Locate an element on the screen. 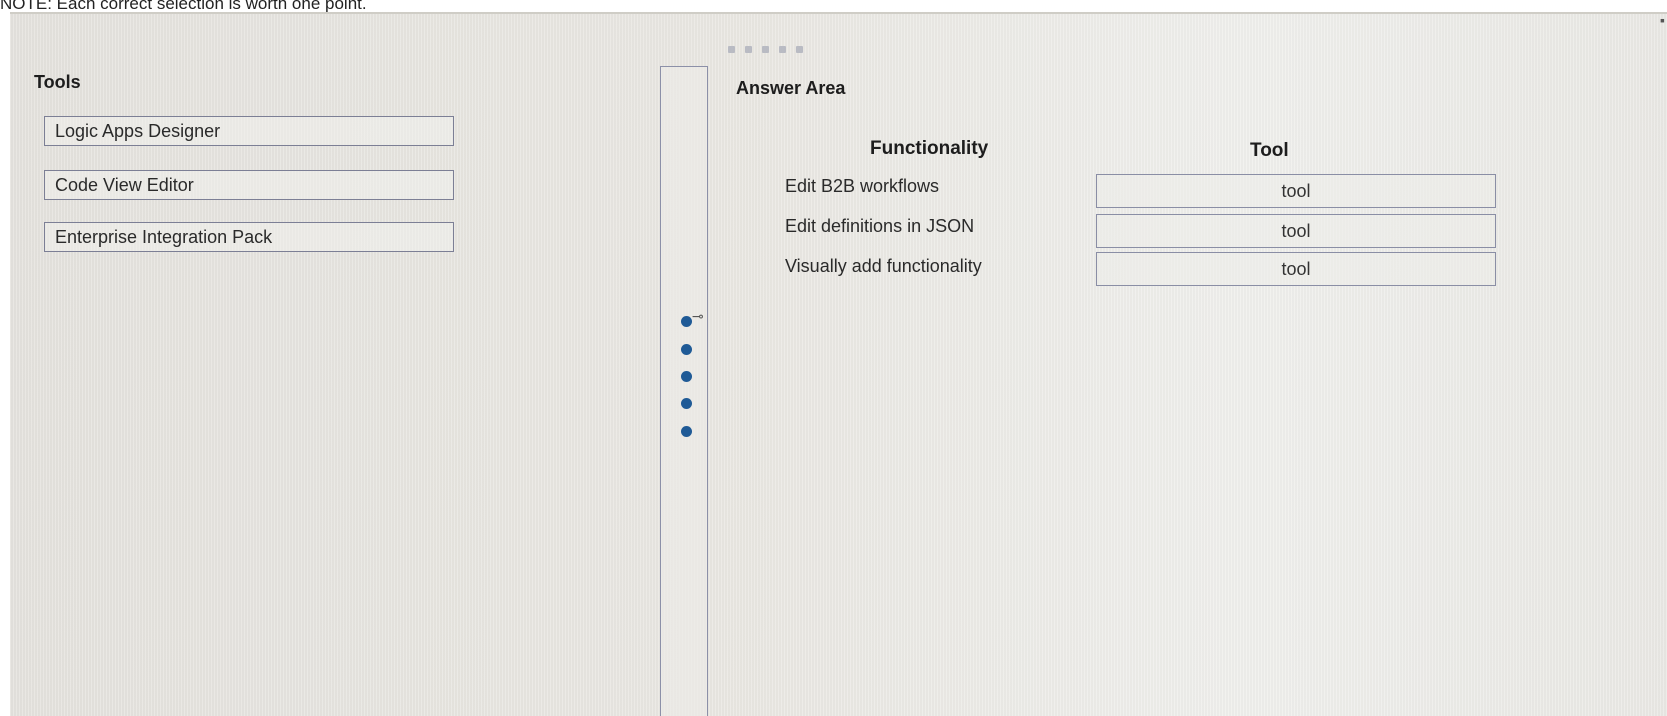 The image size is (1667, 716). functionality-label-visual: Visually add functionality is located at coordinates (883, 266).